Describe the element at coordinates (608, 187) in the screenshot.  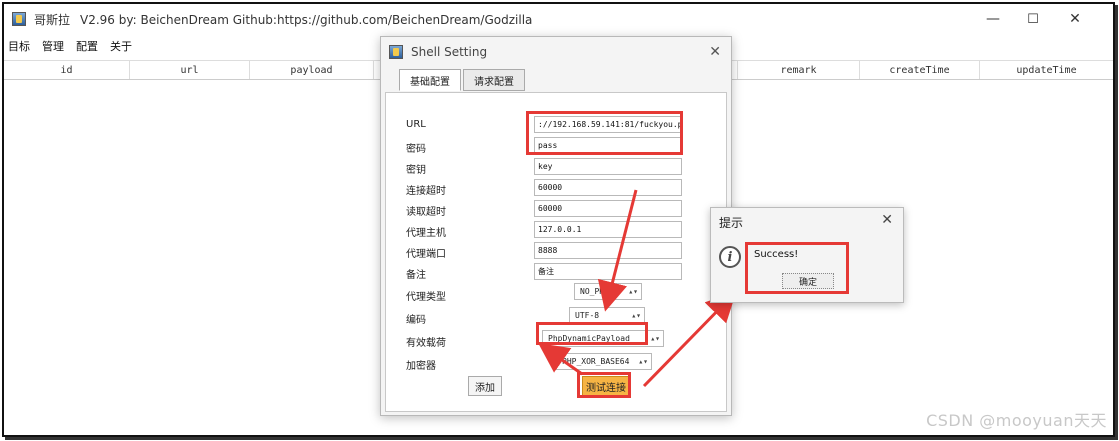
I see `conn-timeout-field: 60000` at that location.